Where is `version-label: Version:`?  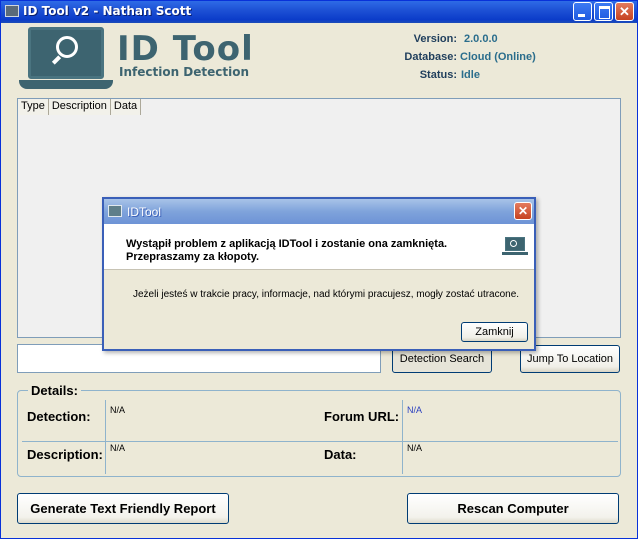
version-label: Version: is located at coordinates (435, 39).